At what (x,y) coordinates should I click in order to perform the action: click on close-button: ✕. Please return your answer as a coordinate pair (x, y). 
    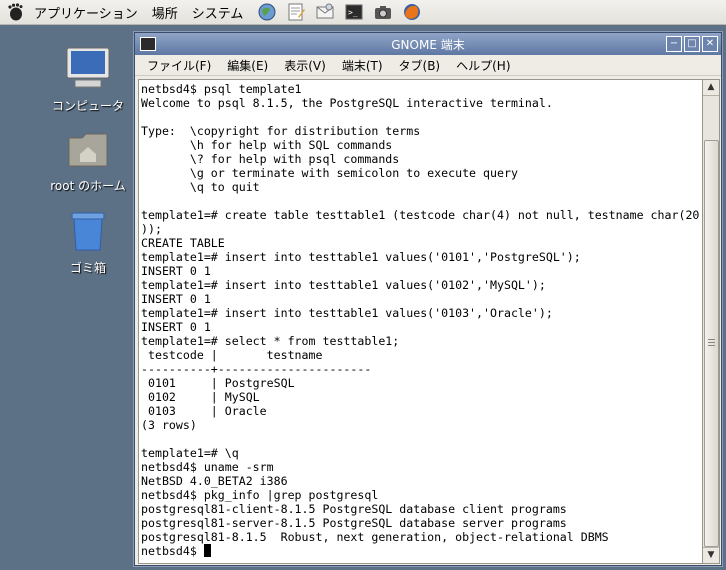
    Looking at the image, I should click on (710, 44).